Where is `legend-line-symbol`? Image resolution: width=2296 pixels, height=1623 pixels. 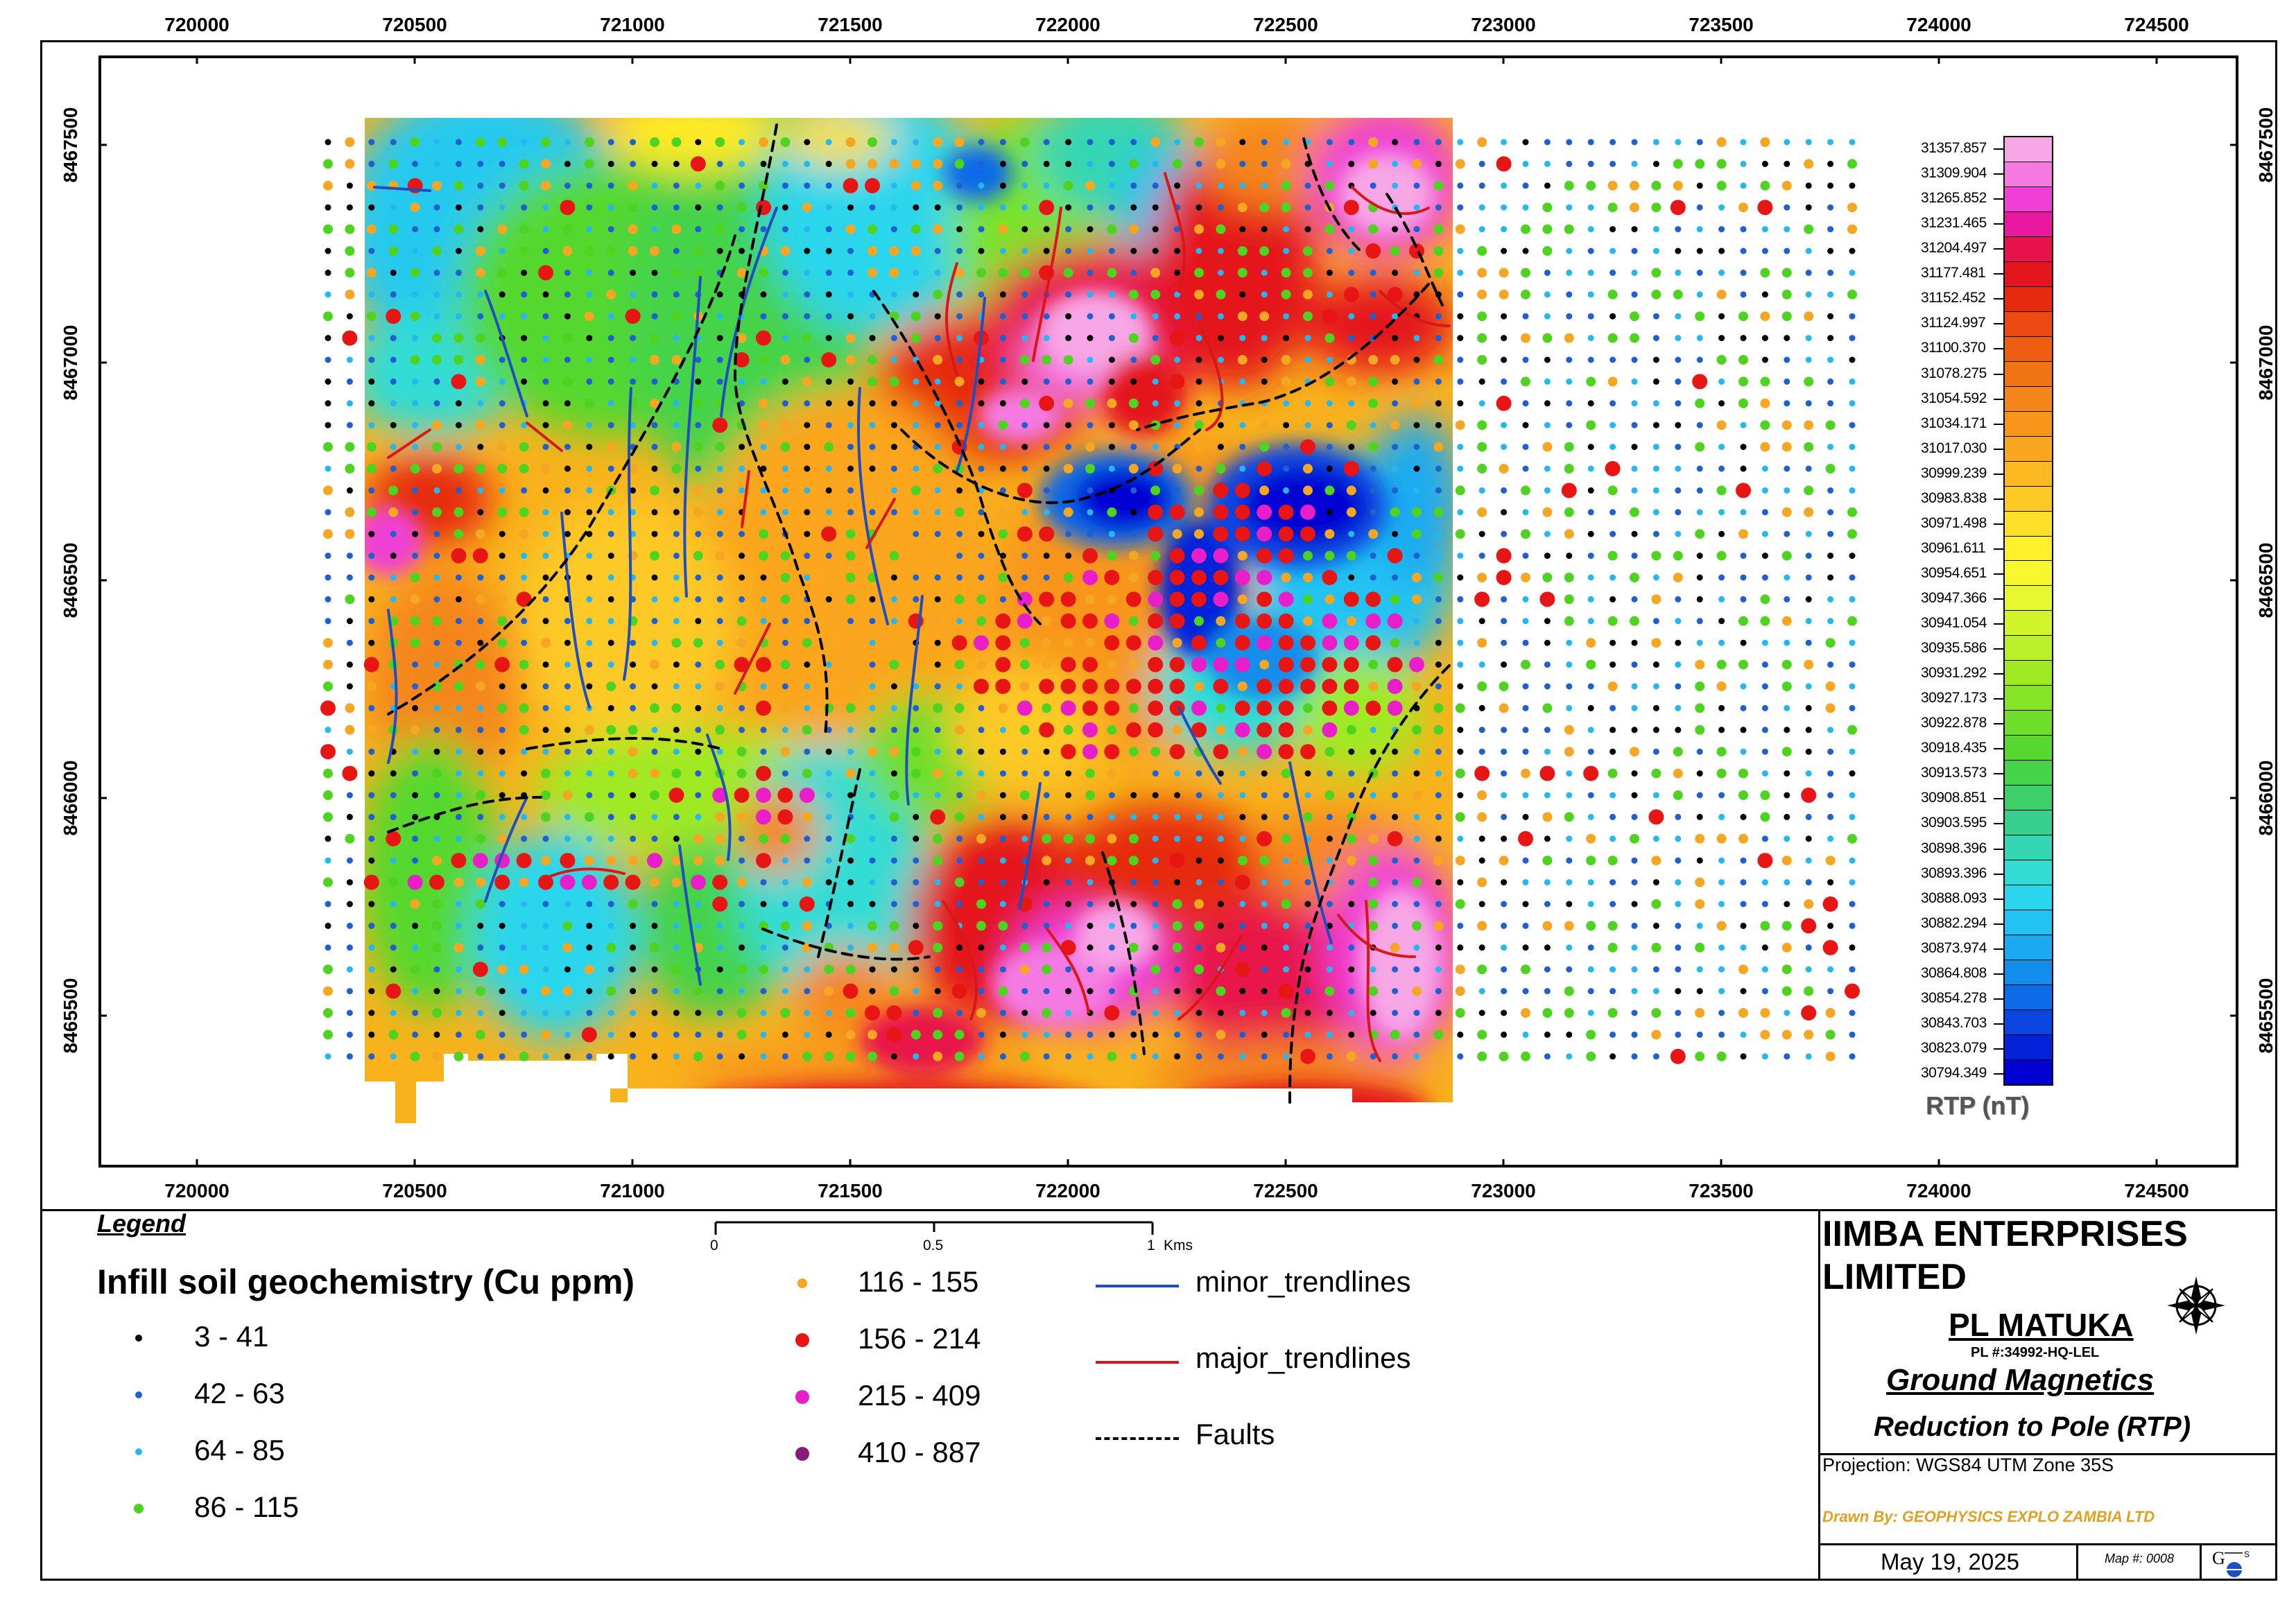 legend-line-symbol is located at coordinates (1137, 1438).